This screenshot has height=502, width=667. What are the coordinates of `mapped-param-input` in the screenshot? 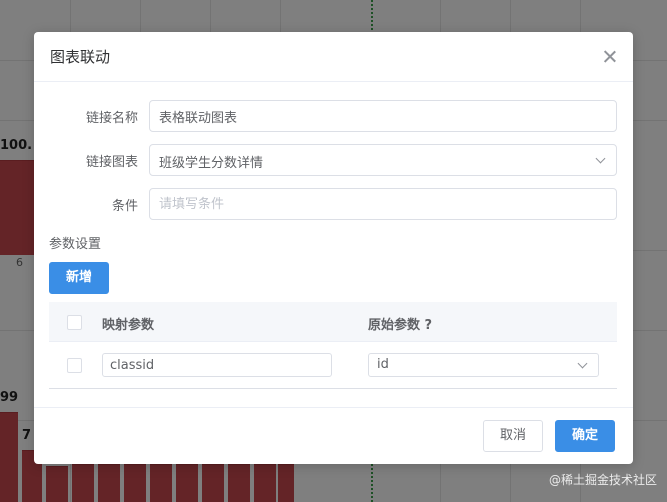 It's located at (217, 365).